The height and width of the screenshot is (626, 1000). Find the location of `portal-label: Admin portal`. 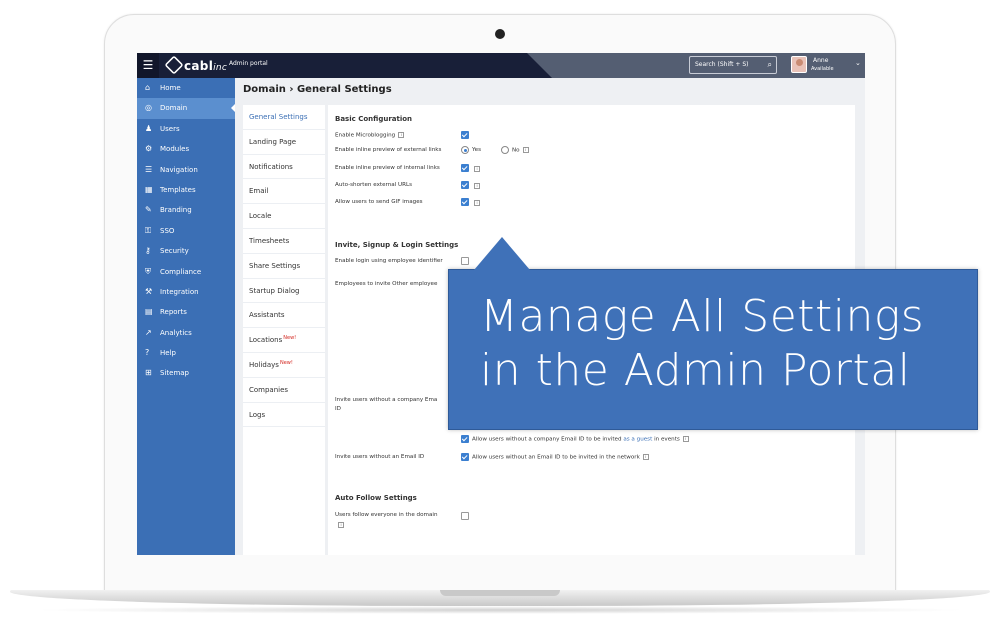

portal-label: Admin portal is located at coordinates (248, 63).